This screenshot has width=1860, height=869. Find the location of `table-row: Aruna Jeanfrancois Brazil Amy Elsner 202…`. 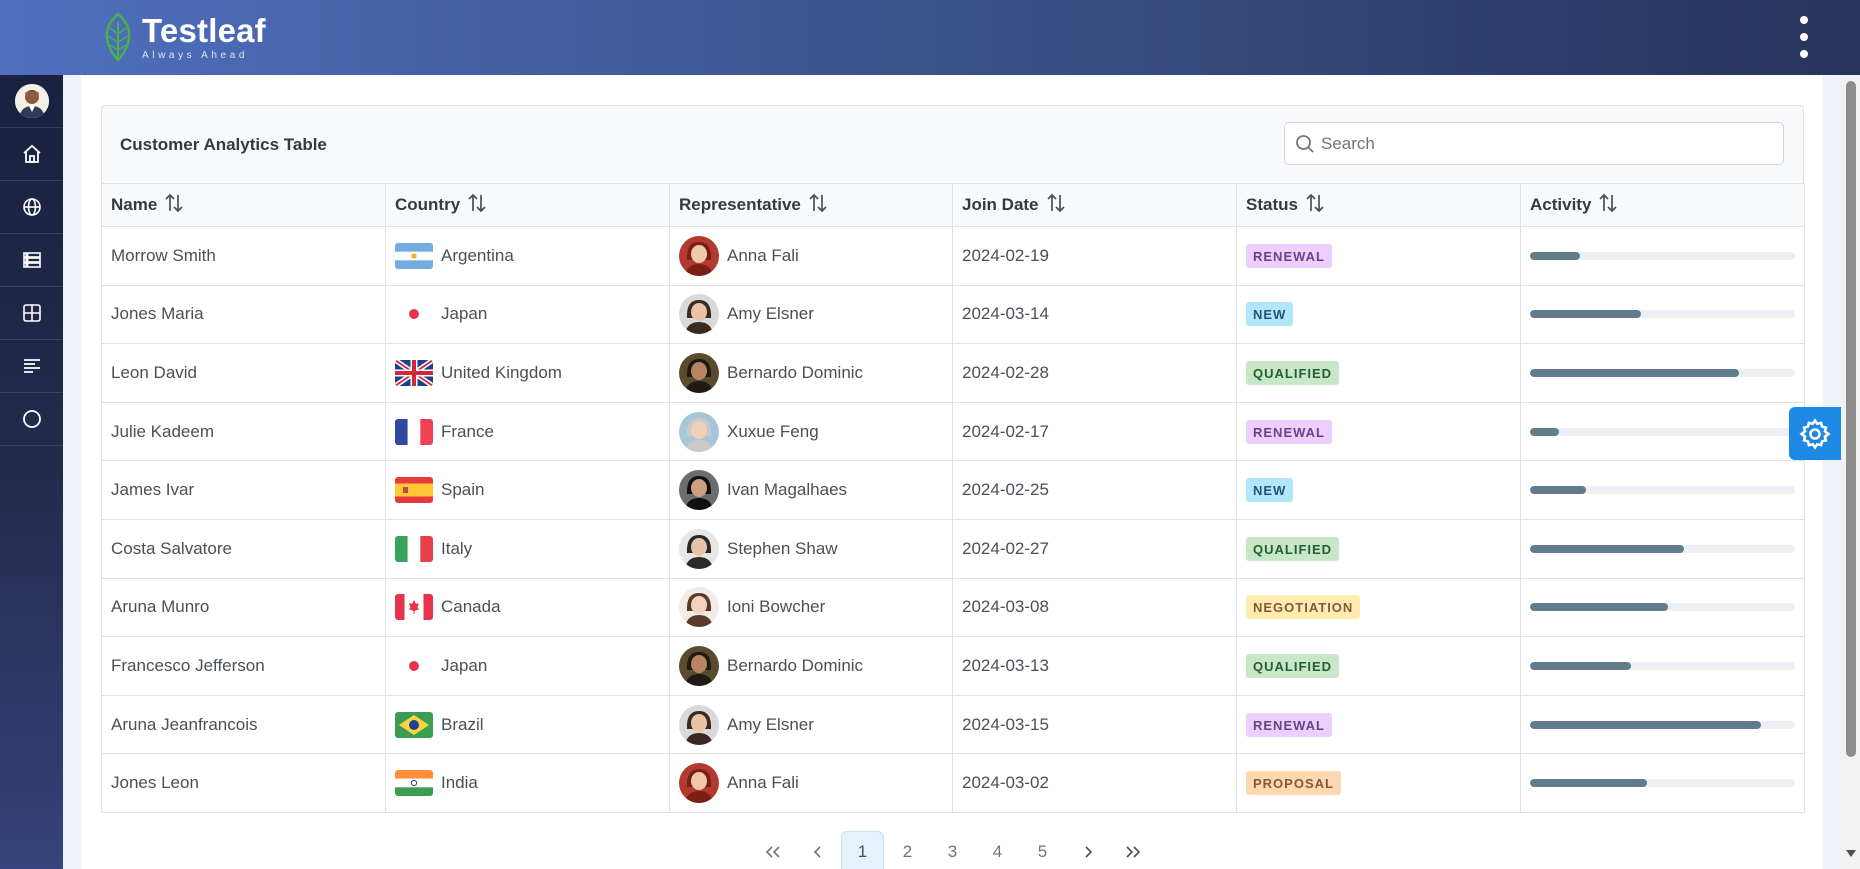

table-row: Aruna Jeanfrancois Brazil Amy Elsner 202… is located at coordinates (953, 724).